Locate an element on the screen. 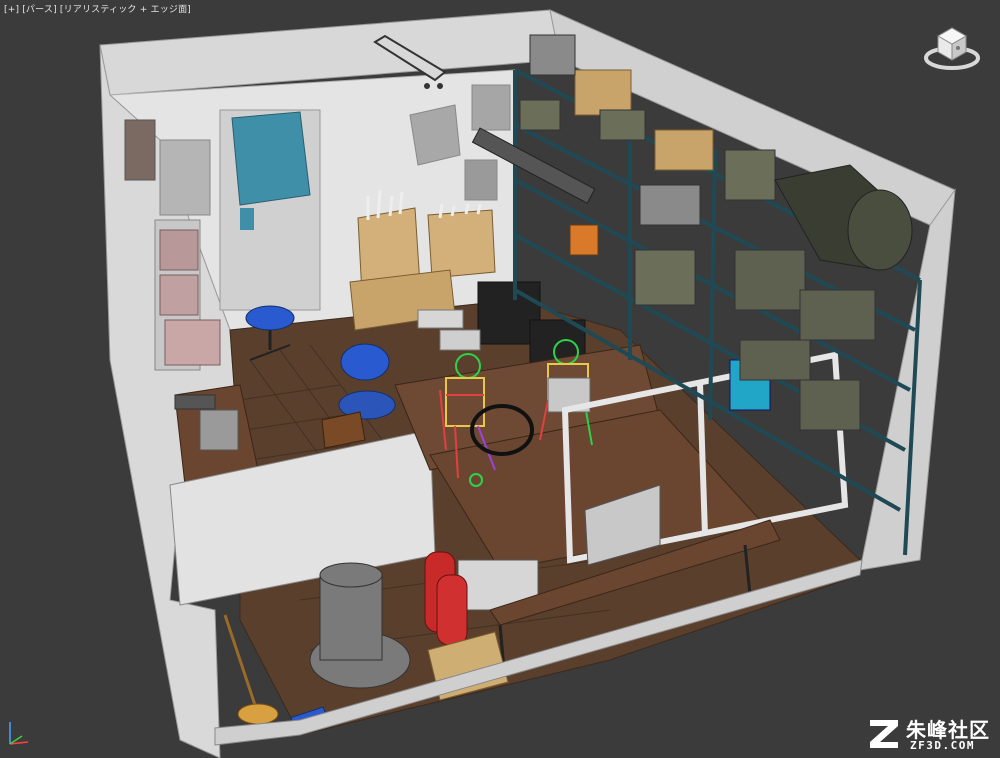 This screenshot has width=1000, height=758. left-desk-books is located at coordinates (219, 430).